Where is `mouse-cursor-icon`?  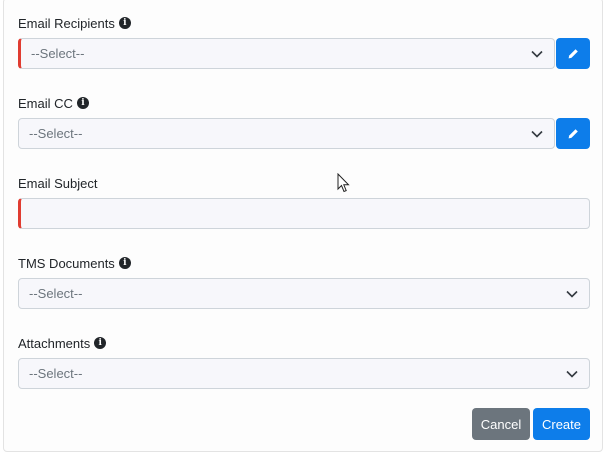
mouse-cursor-icon is located at coordinates (343, 183).